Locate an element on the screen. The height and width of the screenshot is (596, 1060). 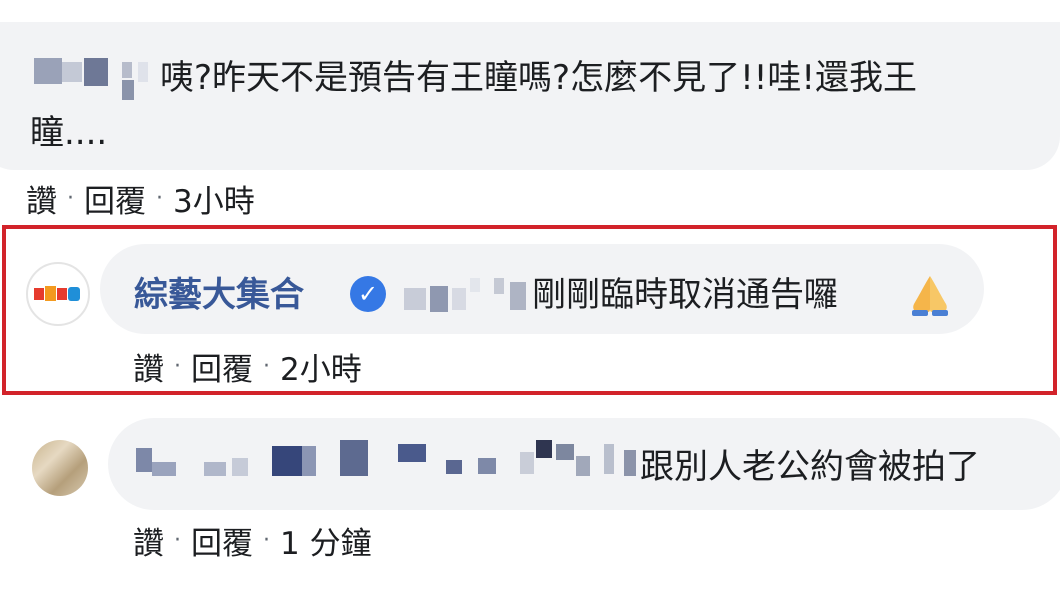
comment-timestamp: 1 分鐘 is located at coordinates (326, 540).